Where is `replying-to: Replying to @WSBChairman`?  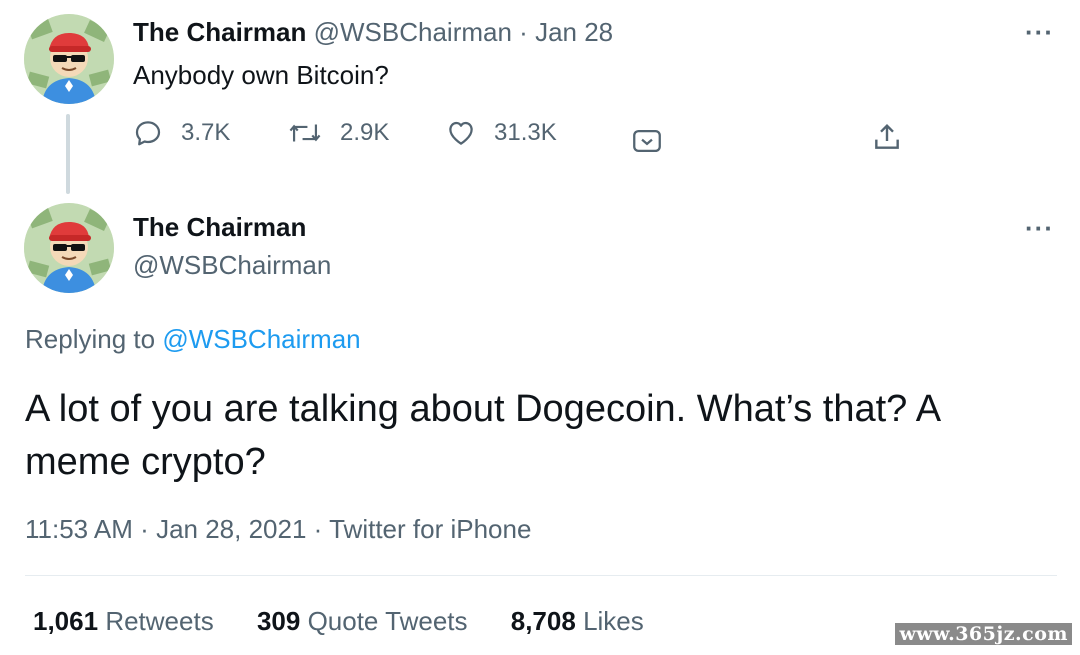
replying-to: Replying to @WSBChairman is located at coordinates (193, 339).